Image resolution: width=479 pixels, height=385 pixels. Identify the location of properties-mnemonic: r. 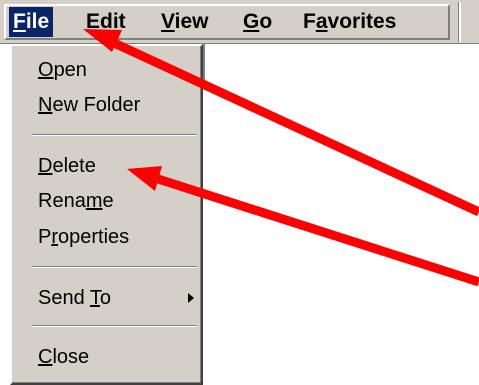
(55, 237).